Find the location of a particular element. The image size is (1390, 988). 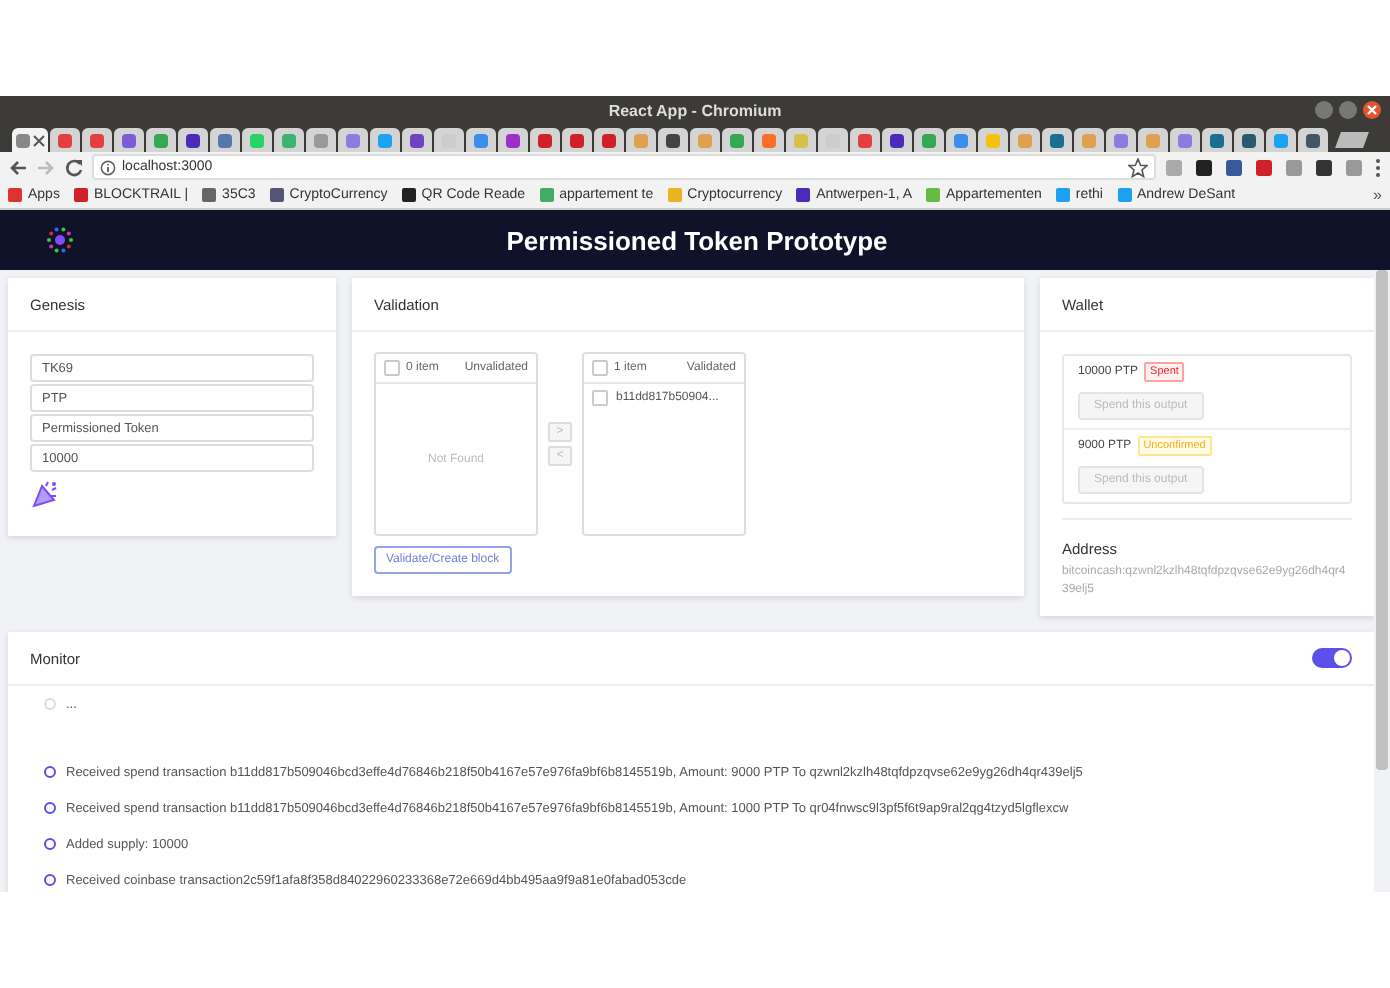

new-tab-button is located at coordinates (1352, 140).